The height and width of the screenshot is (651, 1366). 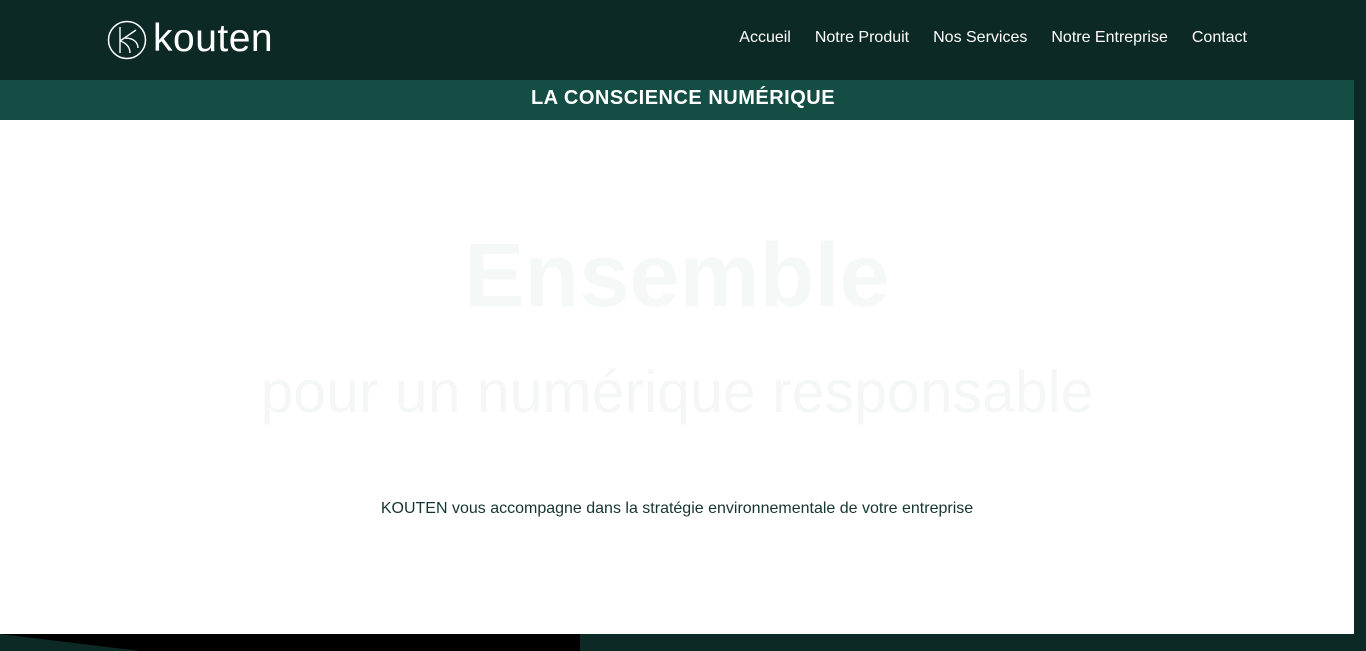 I want to click on tagline-title: LA CONSCIENCE NUMÉRIQUE, so click(x=683, y=98).